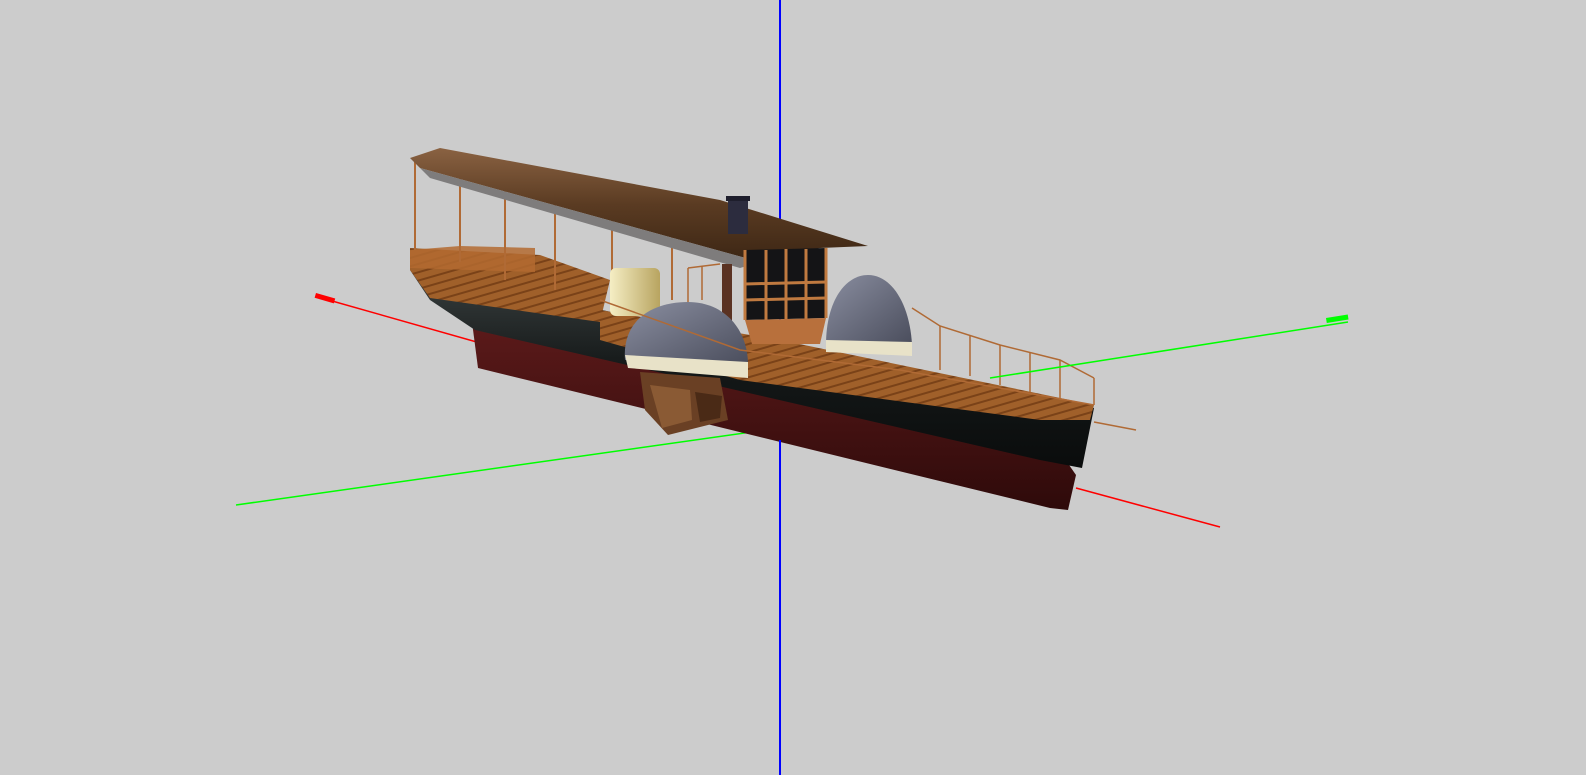 The height and width of the screenshot is (775, 1586). Describe the element at coordinates (738, 215) in the screenshot. I see `funnel` at that location.